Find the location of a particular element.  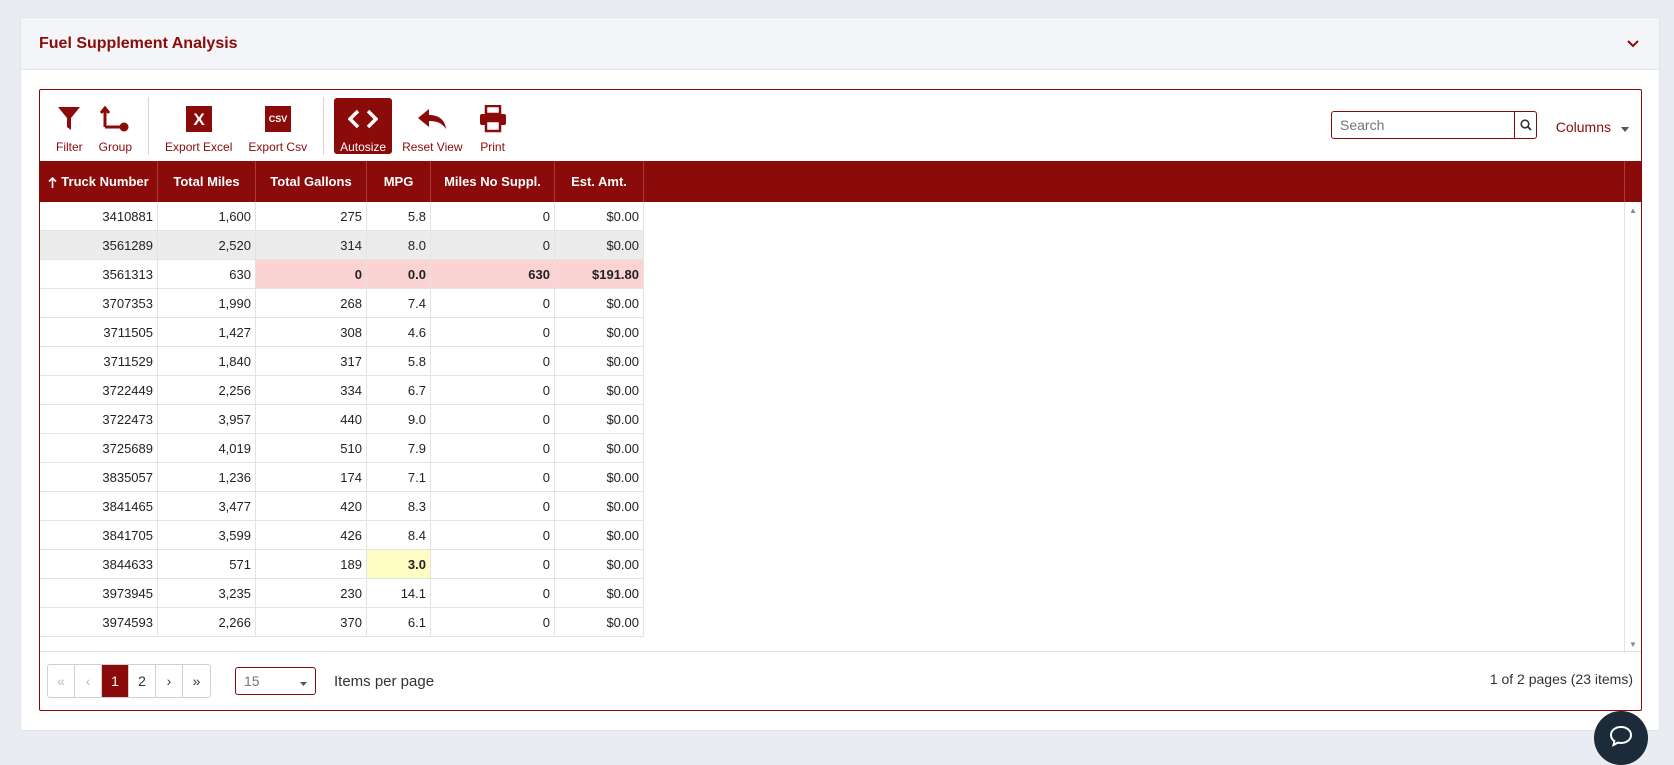

first-page-button: « is located at coordinates (61, 681).